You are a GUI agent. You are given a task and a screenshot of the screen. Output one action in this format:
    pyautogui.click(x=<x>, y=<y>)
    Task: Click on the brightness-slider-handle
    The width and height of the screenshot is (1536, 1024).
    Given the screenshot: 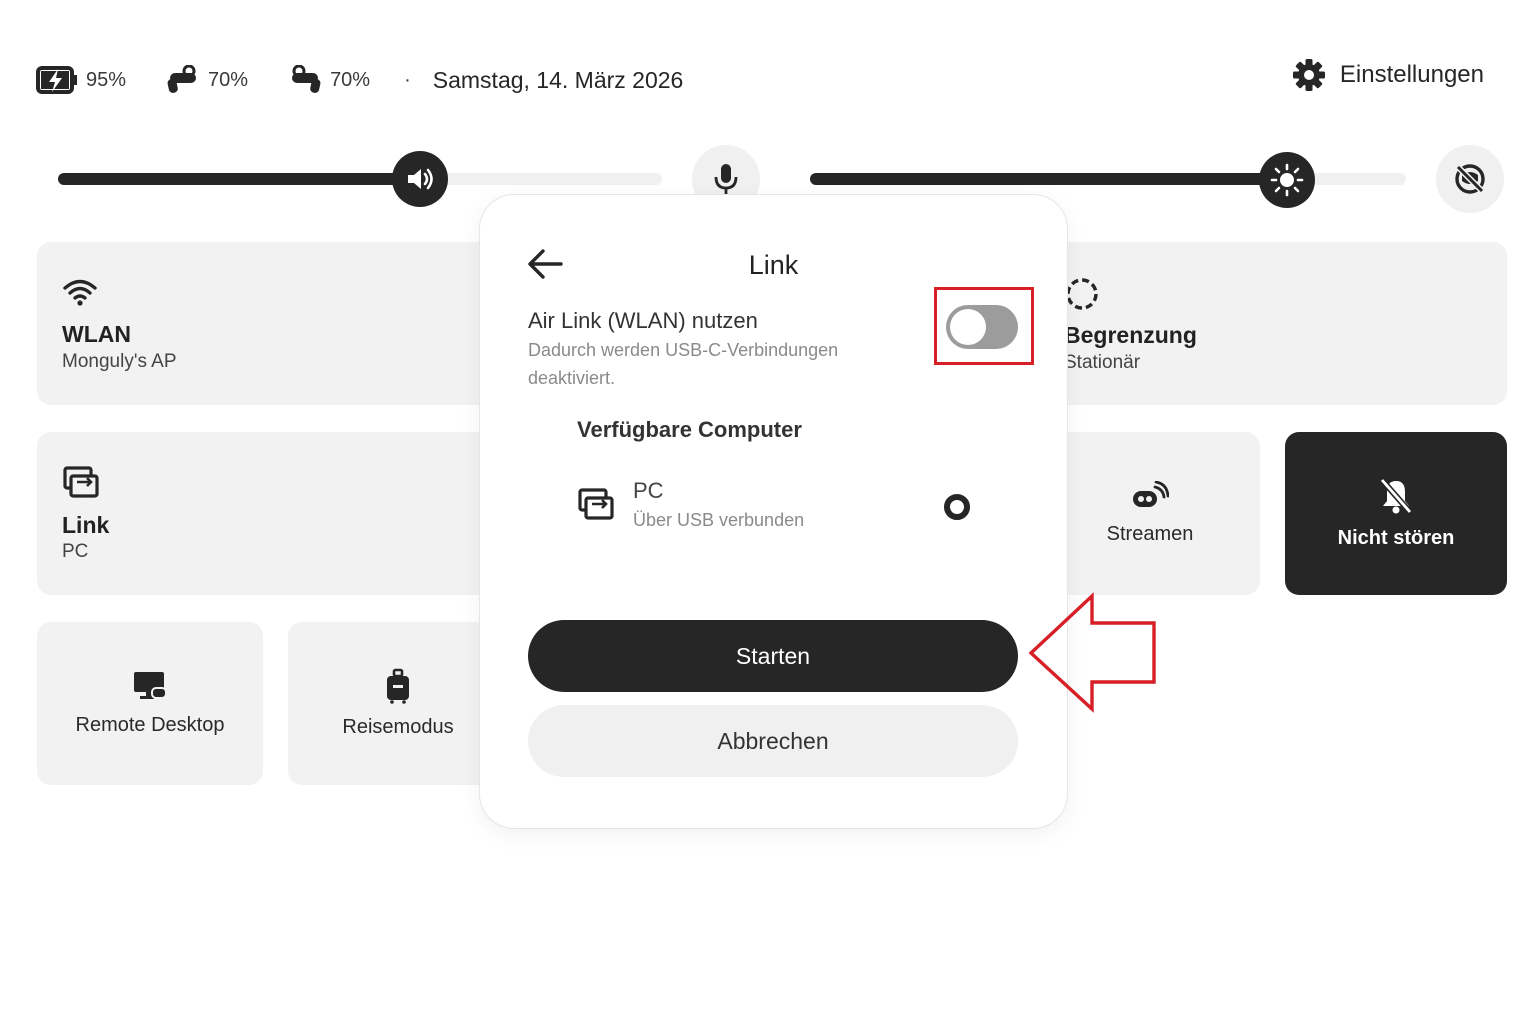 What is the action you would take?
    pyautogui.click(x=1287, y=180)
    